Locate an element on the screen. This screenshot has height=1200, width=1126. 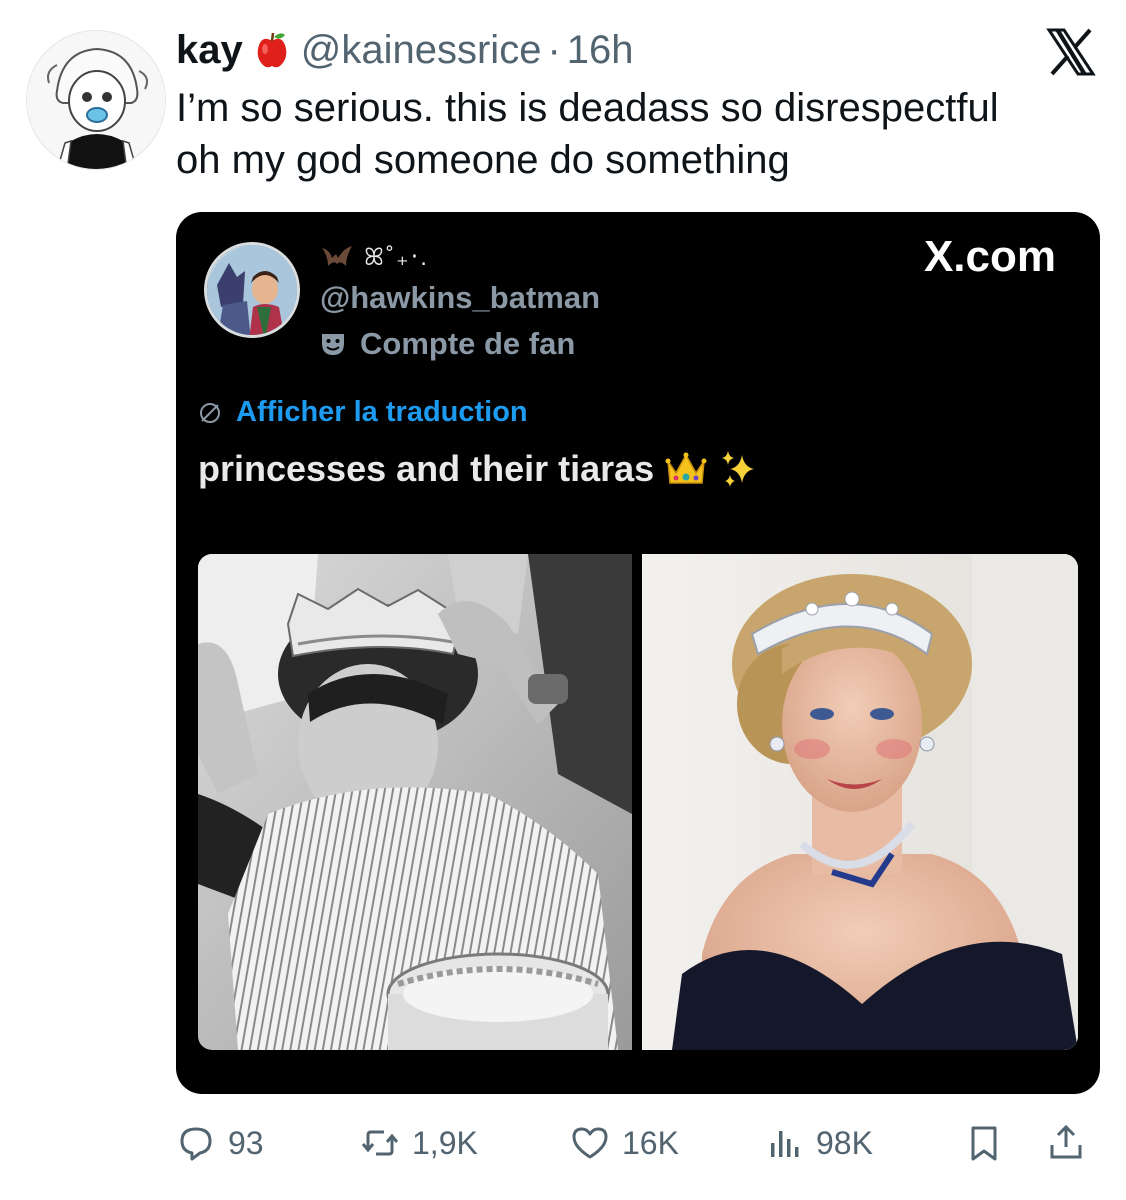
bookmark-icon is located at coordinates (984, 1143).